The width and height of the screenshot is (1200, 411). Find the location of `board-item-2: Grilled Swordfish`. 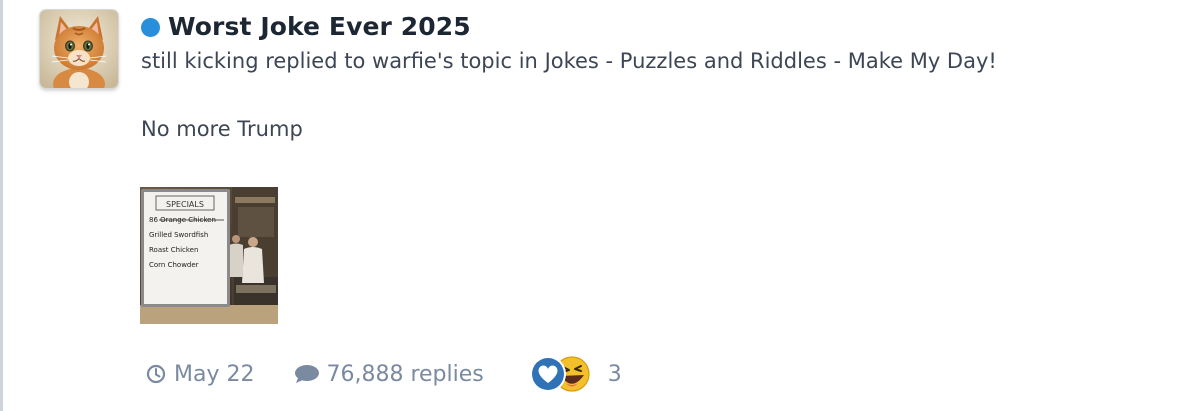

board-item-2: Grilled Swordfish is located at coordinates (178, 235).